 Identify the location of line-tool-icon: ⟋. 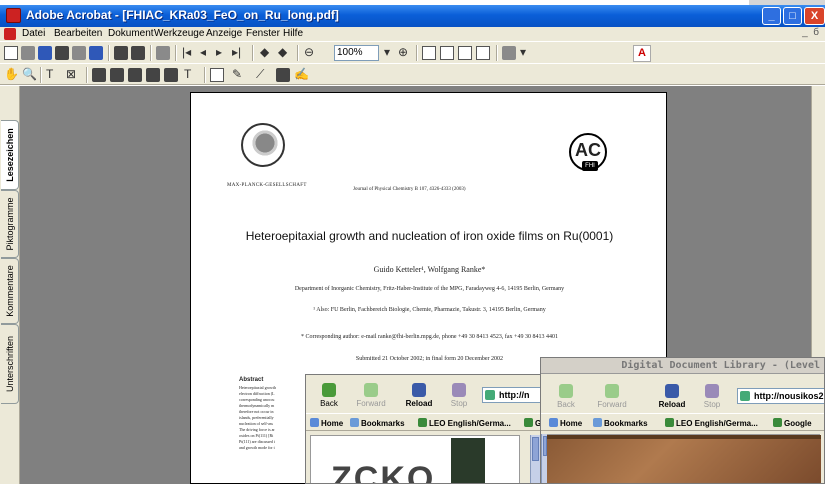
(260, 74).